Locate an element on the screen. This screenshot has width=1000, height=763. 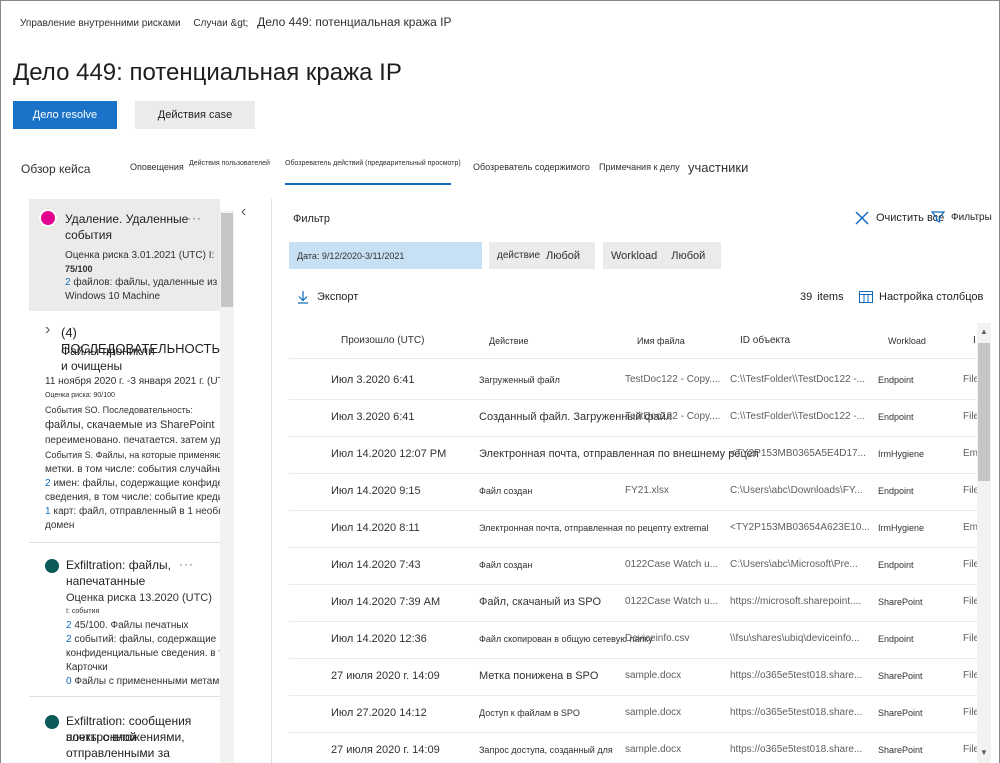
column-header-file-name: Имя файла is located at coordinates (661, 341).